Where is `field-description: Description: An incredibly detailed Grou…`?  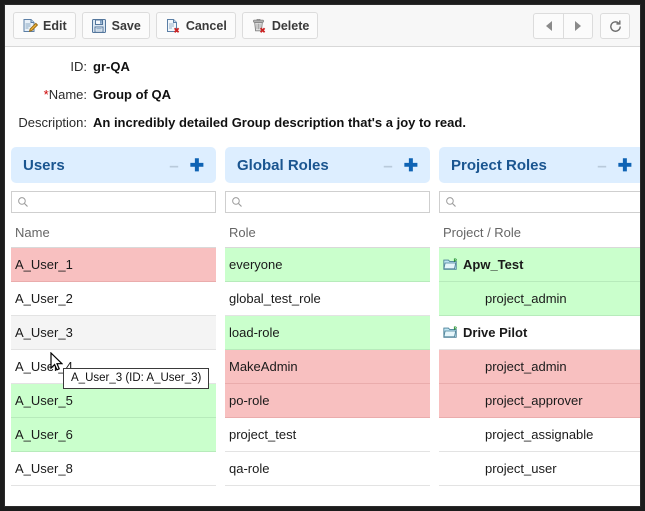 field-description: Description: An incredibly detailed Grou… is located at coordinates (322, 122).